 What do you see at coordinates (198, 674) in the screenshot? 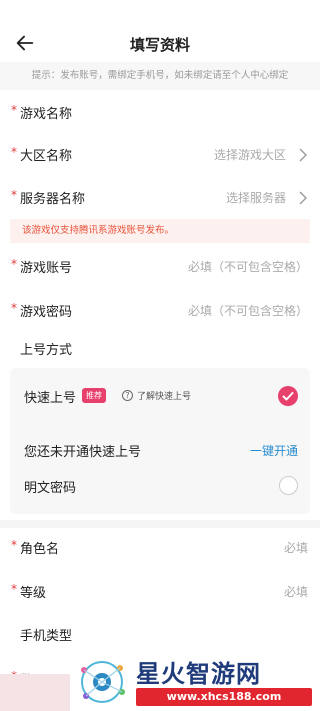
I see `watermark-title: 星火智游网` at bounding box center [198, 674].